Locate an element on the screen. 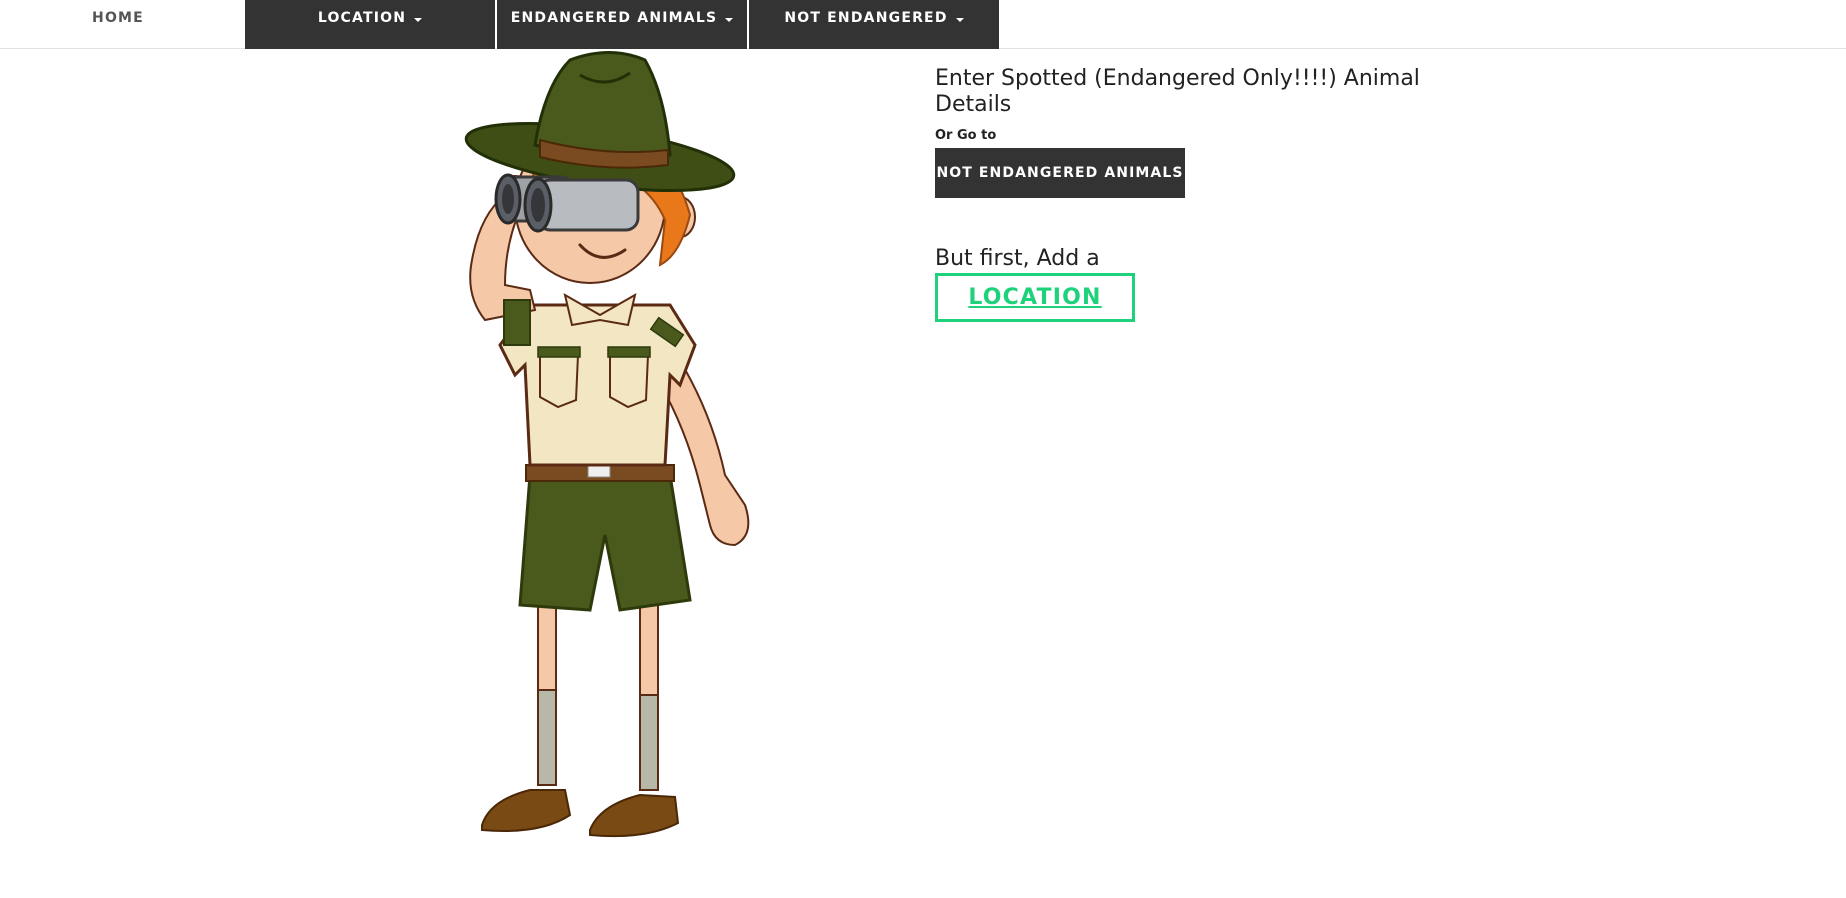 The height and width of the screenshot is (898, 1846). nav-location-dropdown: LOCATION is located at coordinates (370, 24).